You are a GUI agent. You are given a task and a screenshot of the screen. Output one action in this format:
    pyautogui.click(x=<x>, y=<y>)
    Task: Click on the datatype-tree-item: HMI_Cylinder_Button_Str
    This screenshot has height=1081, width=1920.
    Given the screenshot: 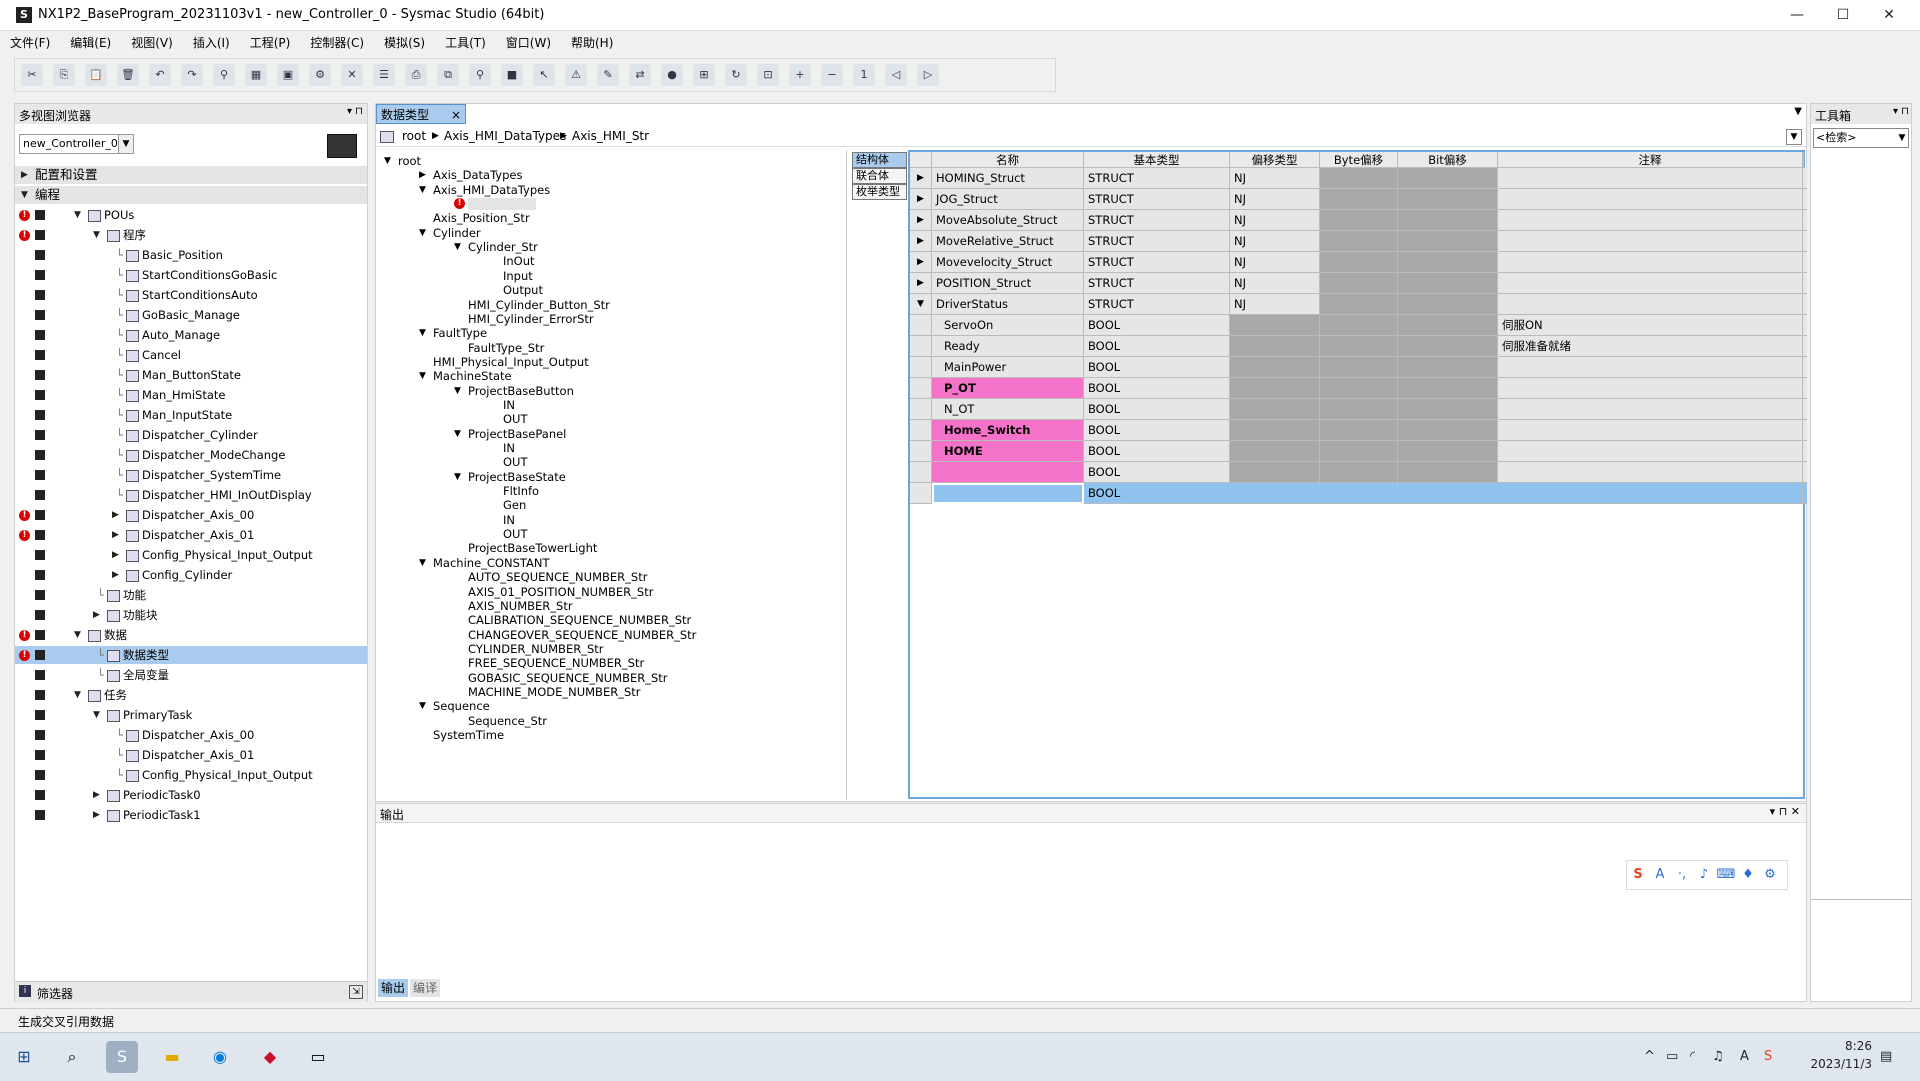 What is the action you would take?
    pyautogui.click(x=539, y=305)
    